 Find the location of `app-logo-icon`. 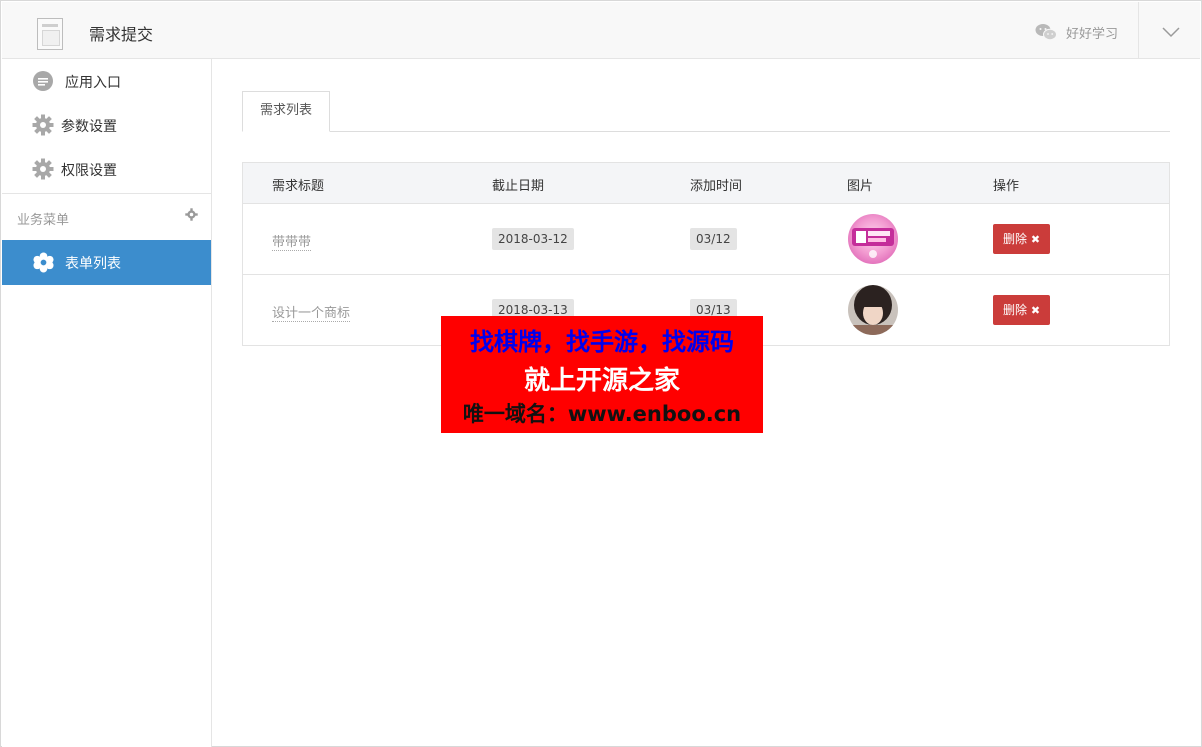

app-logo-icon is located at coordinates (50, 34).